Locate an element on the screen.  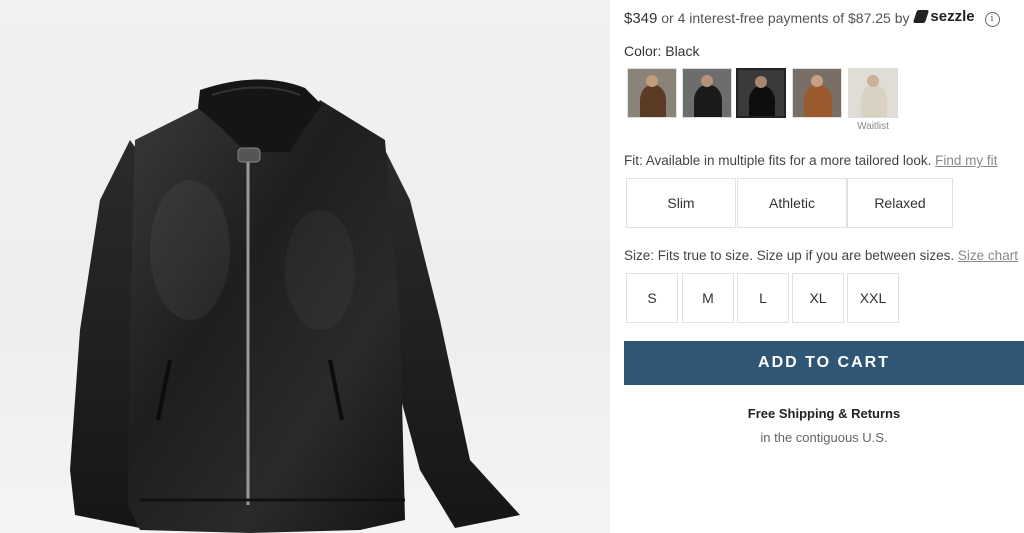
shipping-title: Free Shipping & Returns is located at coordinates (824, 413).